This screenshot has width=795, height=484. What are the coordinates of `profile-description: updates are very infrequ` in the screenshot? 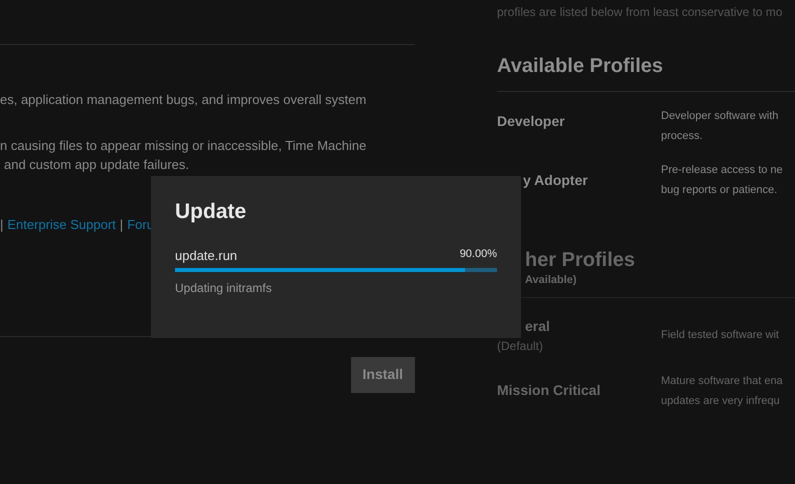 It's located at (721, 401).